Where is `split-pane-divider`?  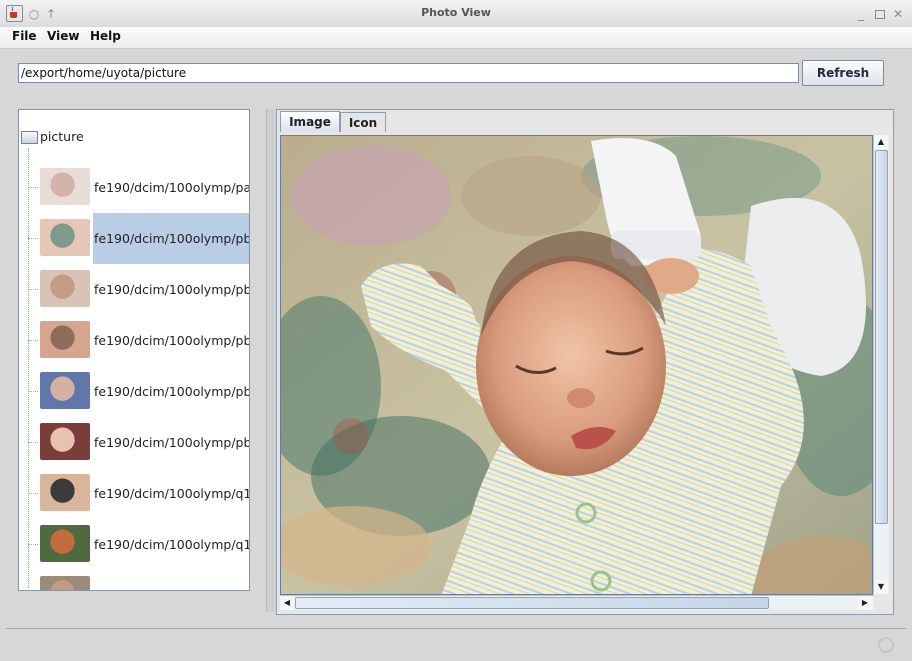
split-pane-divider is located at coordinates (270, 360).